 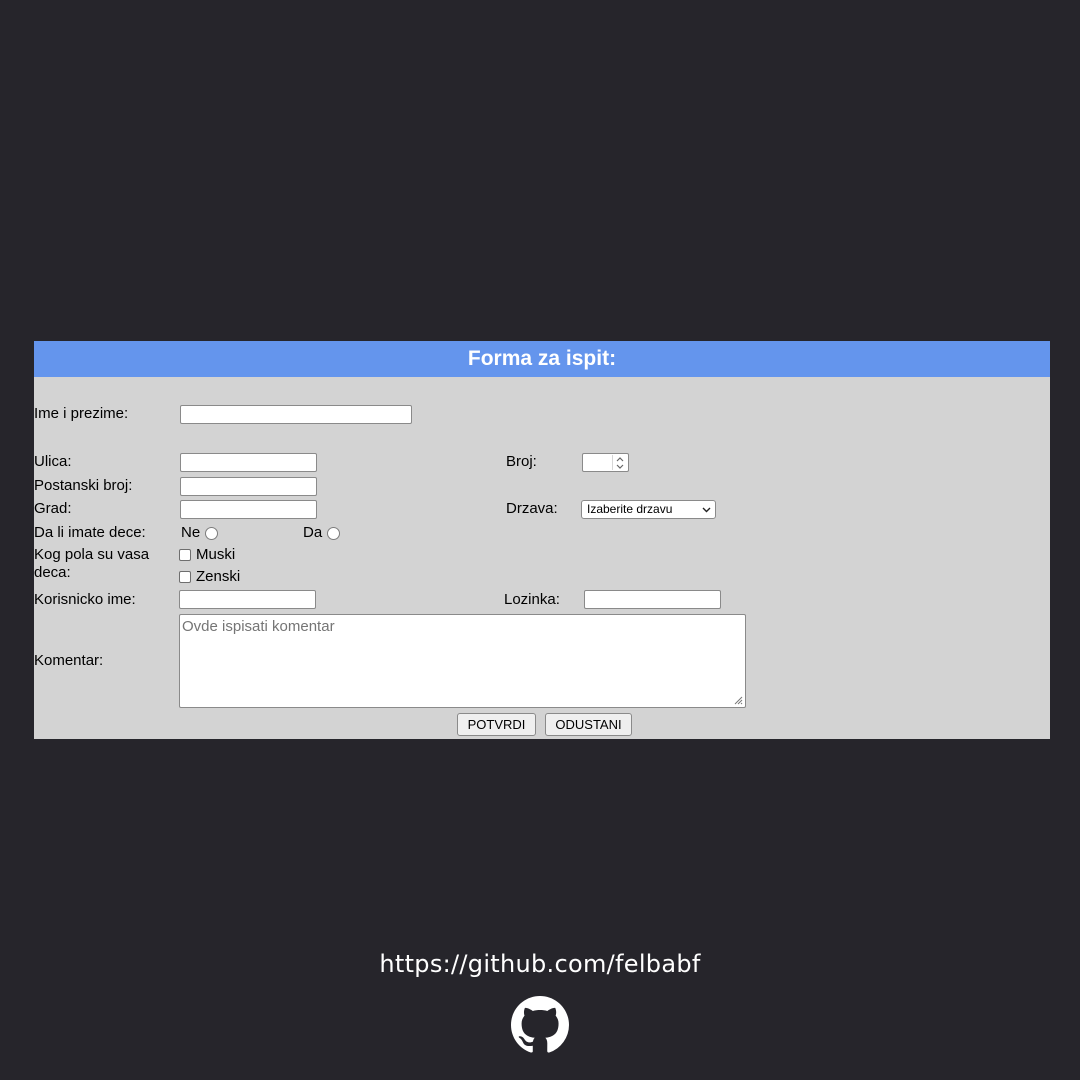 I want to click on female-option-label: Zenski, so click(x=218, y=576).